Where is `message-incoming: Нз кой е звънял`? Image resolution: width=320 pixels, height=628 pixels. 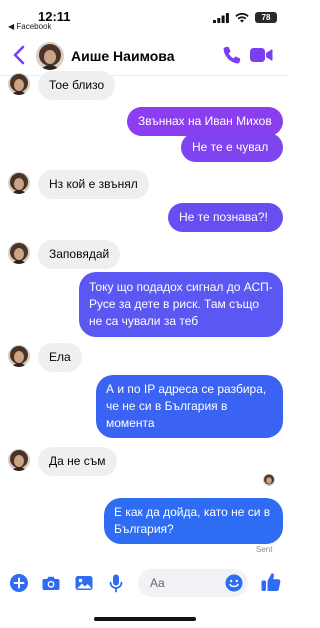 message-incoming: Нз кой е звънял is located at coordinates (93, 184).